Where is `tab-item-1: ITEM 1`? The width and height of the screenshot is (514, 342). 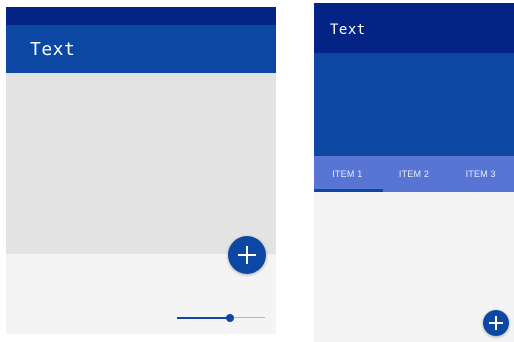
tab-item-1: ITEM 1 is located at coordinates (347, 174).